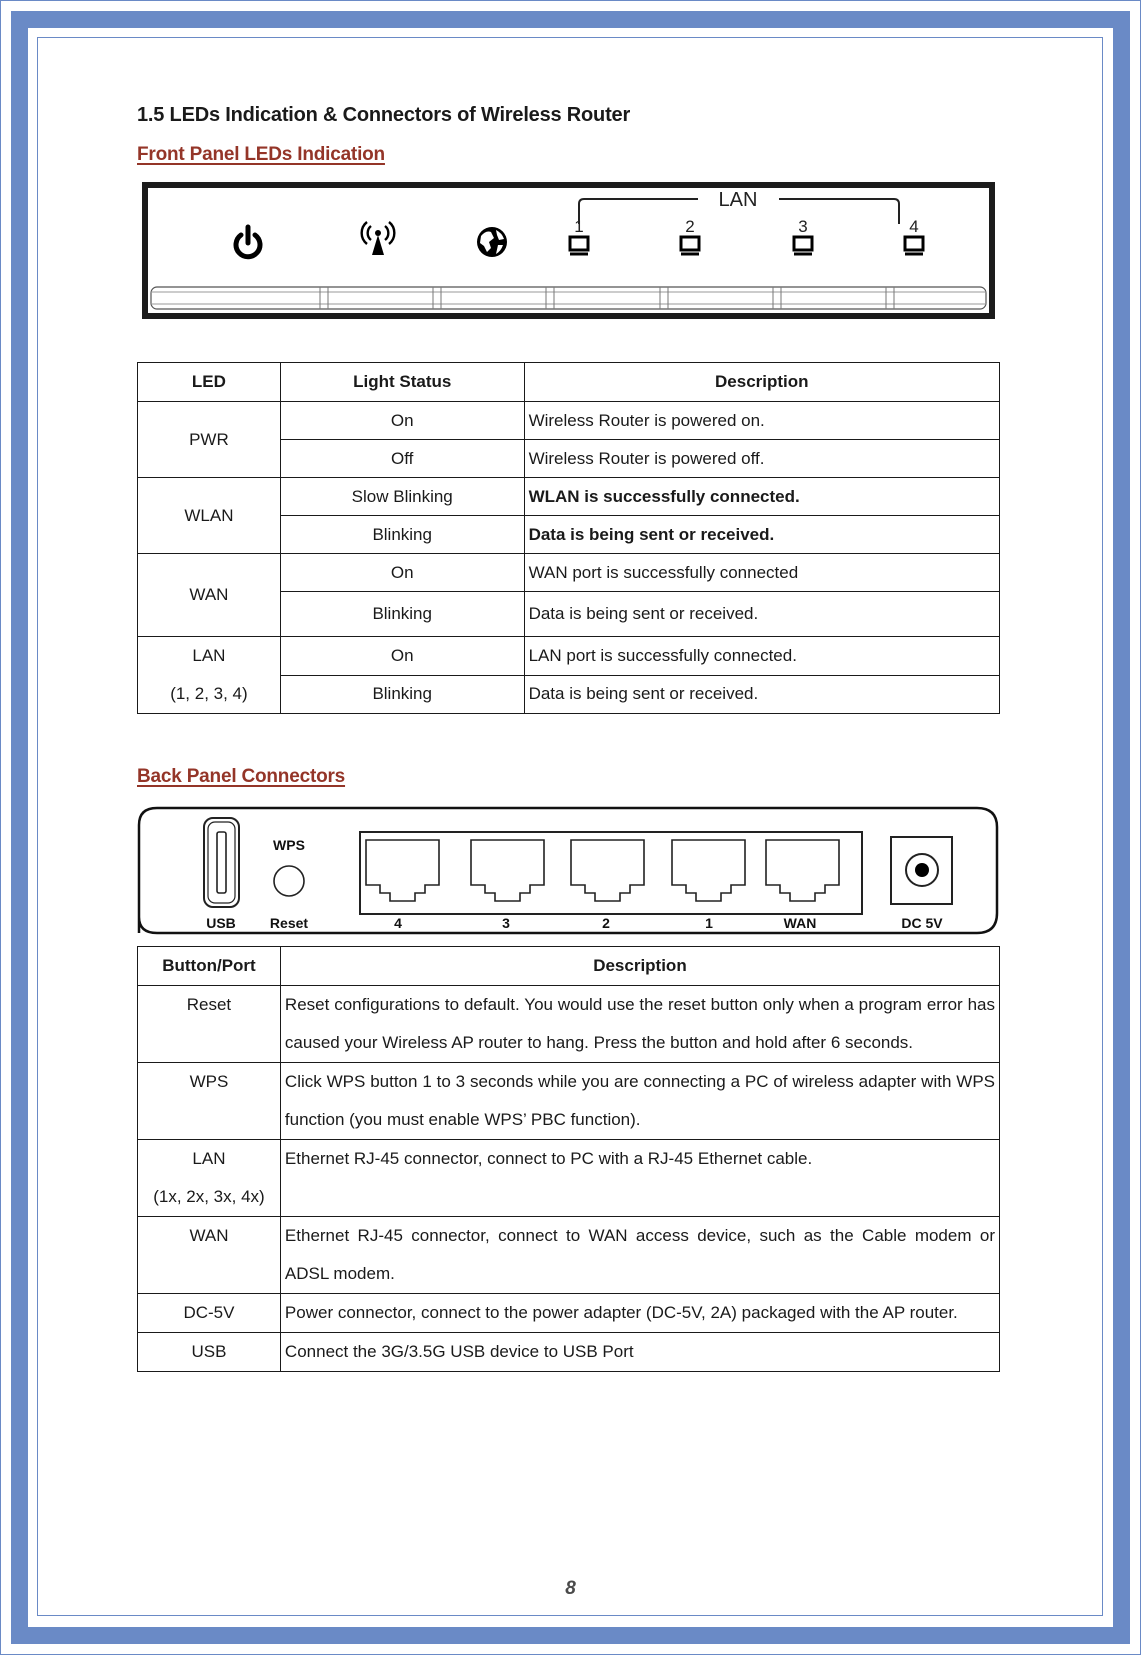 The height and width of the screenshot is (1655, 1141). Describe the element at coordinates (289, 923) in the screenshot. I see `reset-label: Reset` at that location.